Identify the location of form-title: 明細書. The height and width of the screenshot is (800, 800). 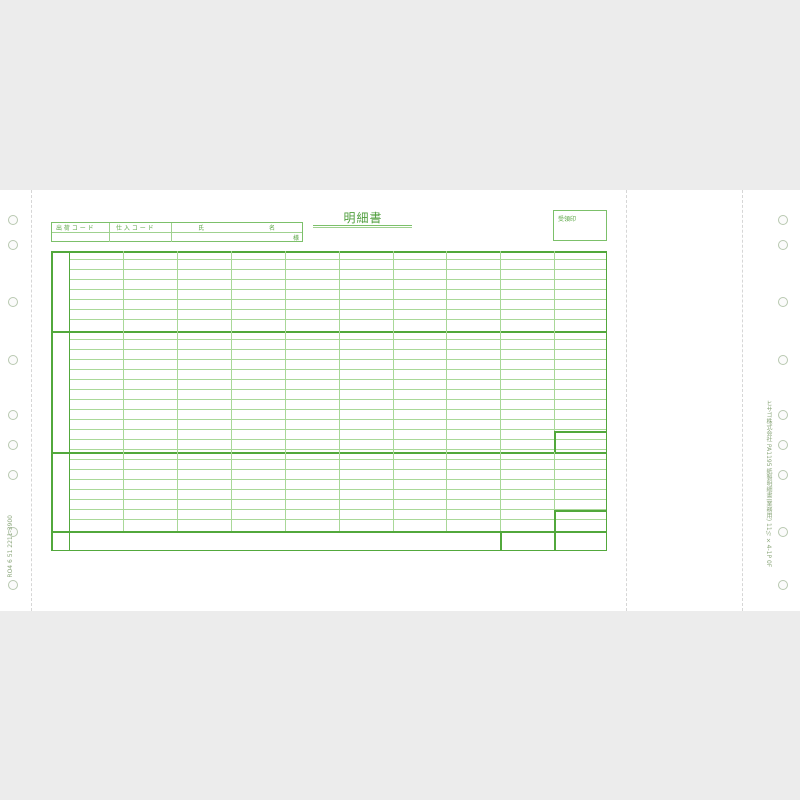
(363, 218).